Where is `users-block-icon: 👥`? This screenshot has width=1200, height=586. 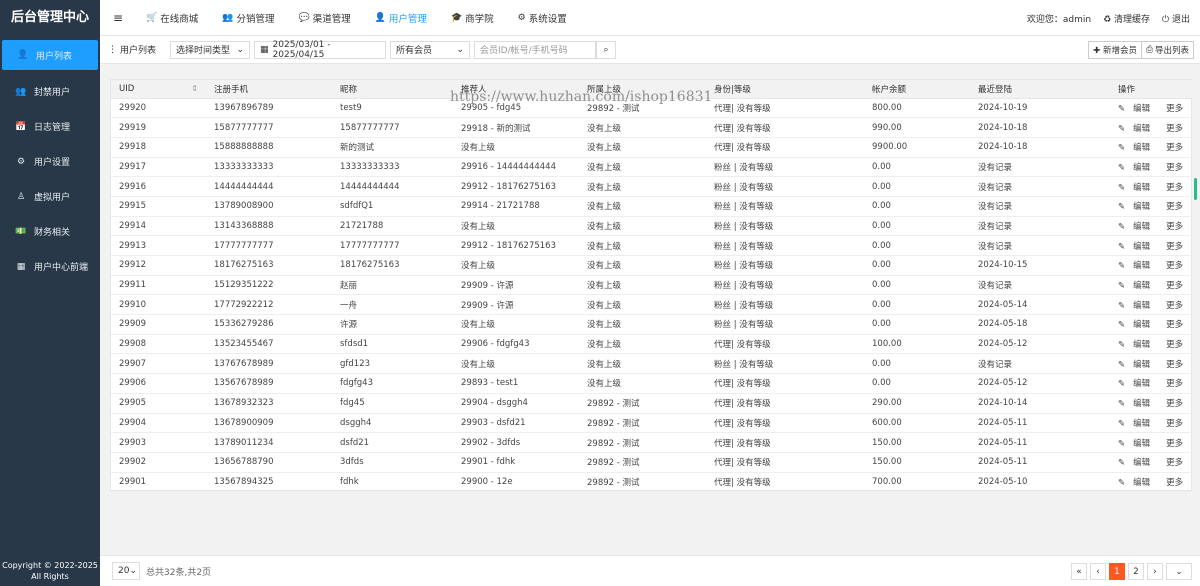
users-block-icon: 👥 is located at coordinates (21, 91).